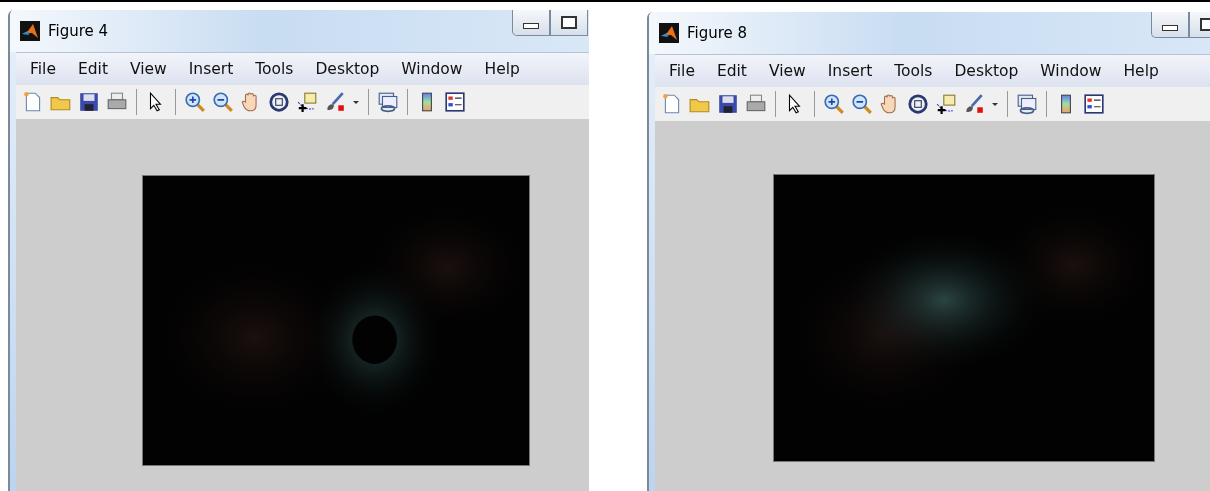 This screenshot has width=1210, height=491. Describe the element at coordinates (717, 33) in the screenshot. I see `window-title: Figure 8` at that location.